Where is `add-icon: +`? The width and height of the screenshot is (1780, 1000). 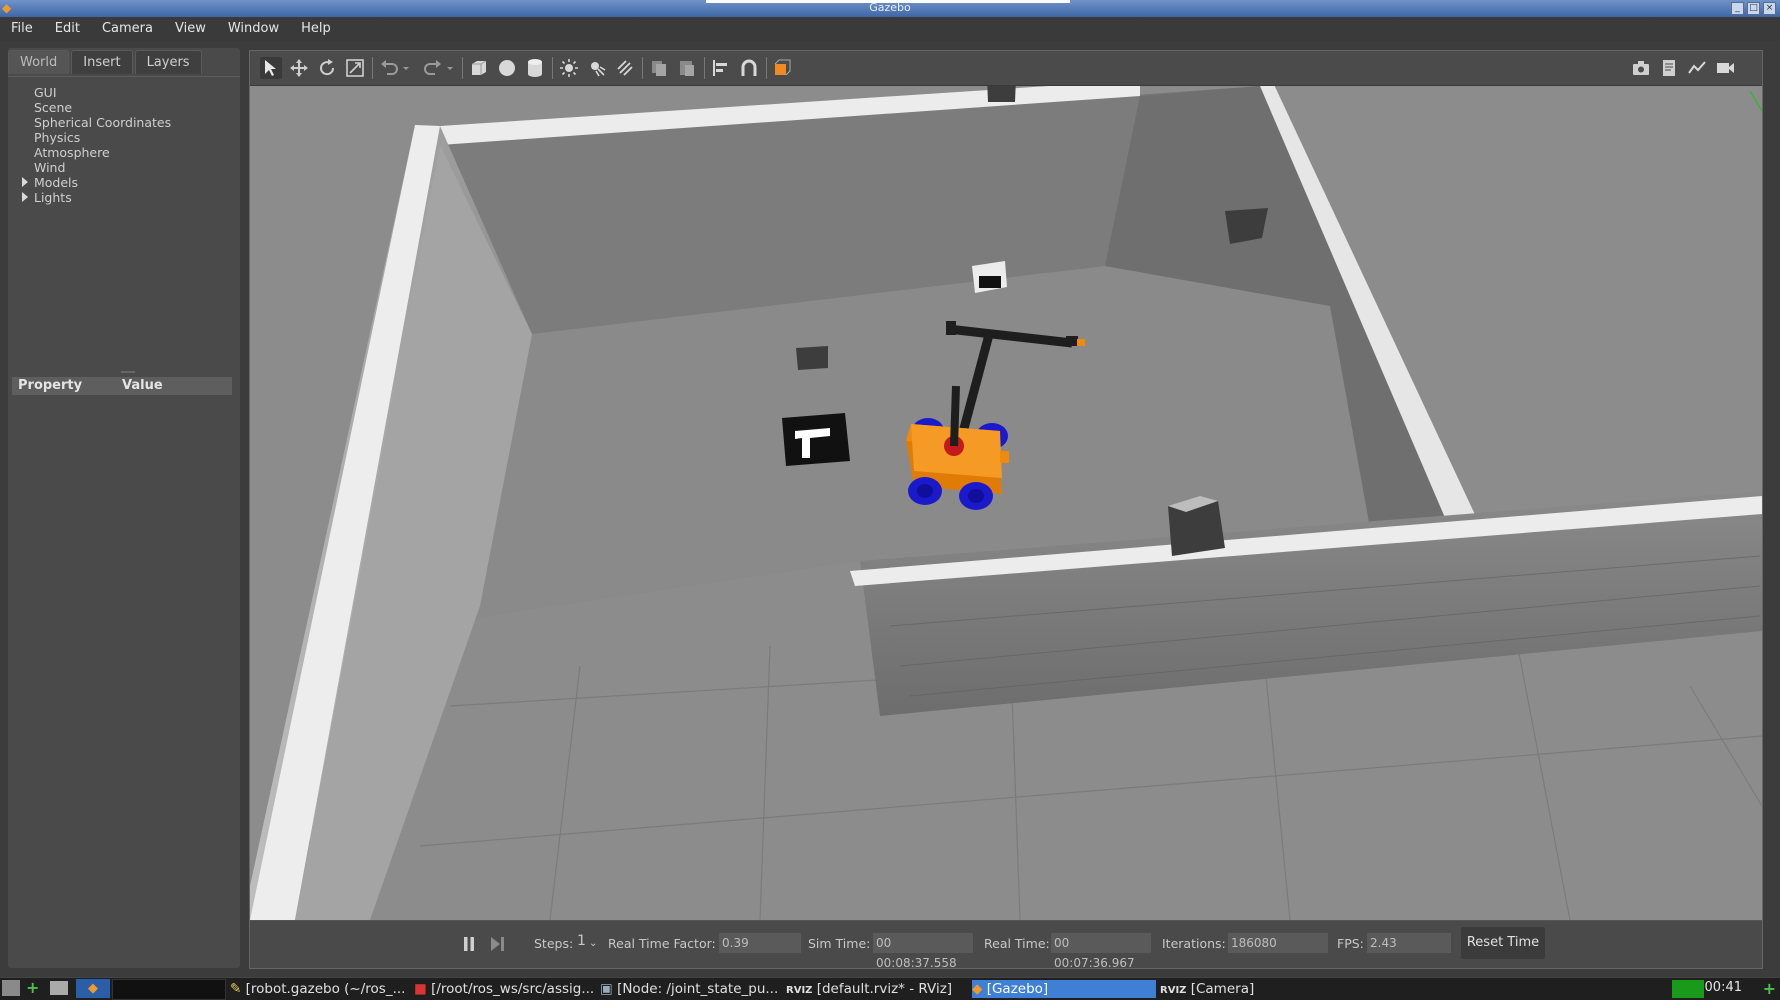 add-icon: + is located at coordinates (34, 988).